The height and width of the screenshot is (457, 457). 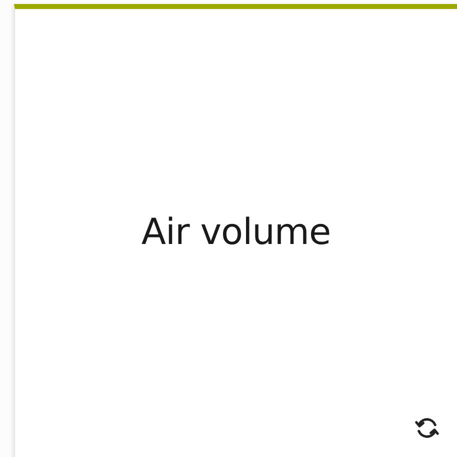 I want to click on card-title: Air volume, so click(x=236, y=232).